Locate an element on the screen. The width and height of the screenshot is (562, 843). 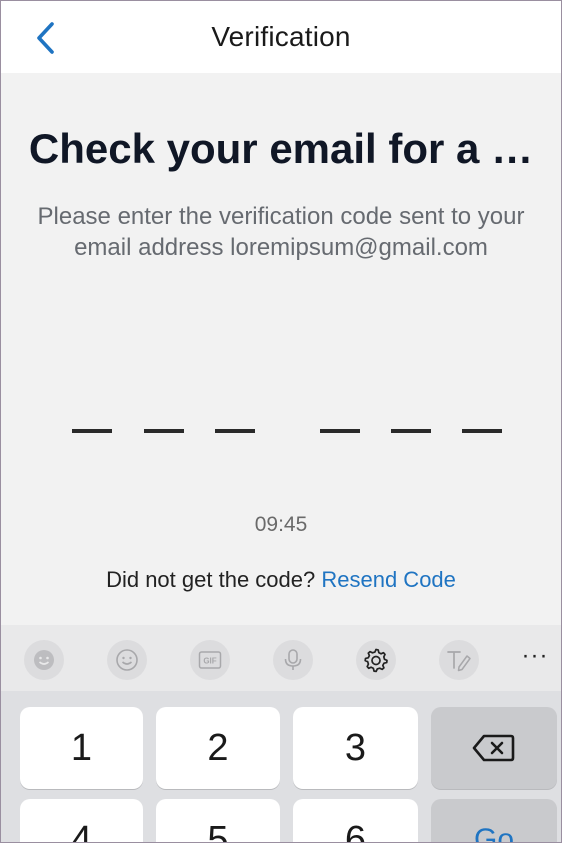
gear-icon is located at coordinates (376, 660).